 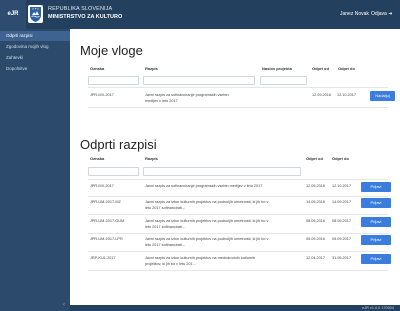 What do you see at coordinates (35, 36) in the screenshot?
I see `sidebar-item-odprti-razpisi: Odprti razpisi` at bounding box center [35, 36].